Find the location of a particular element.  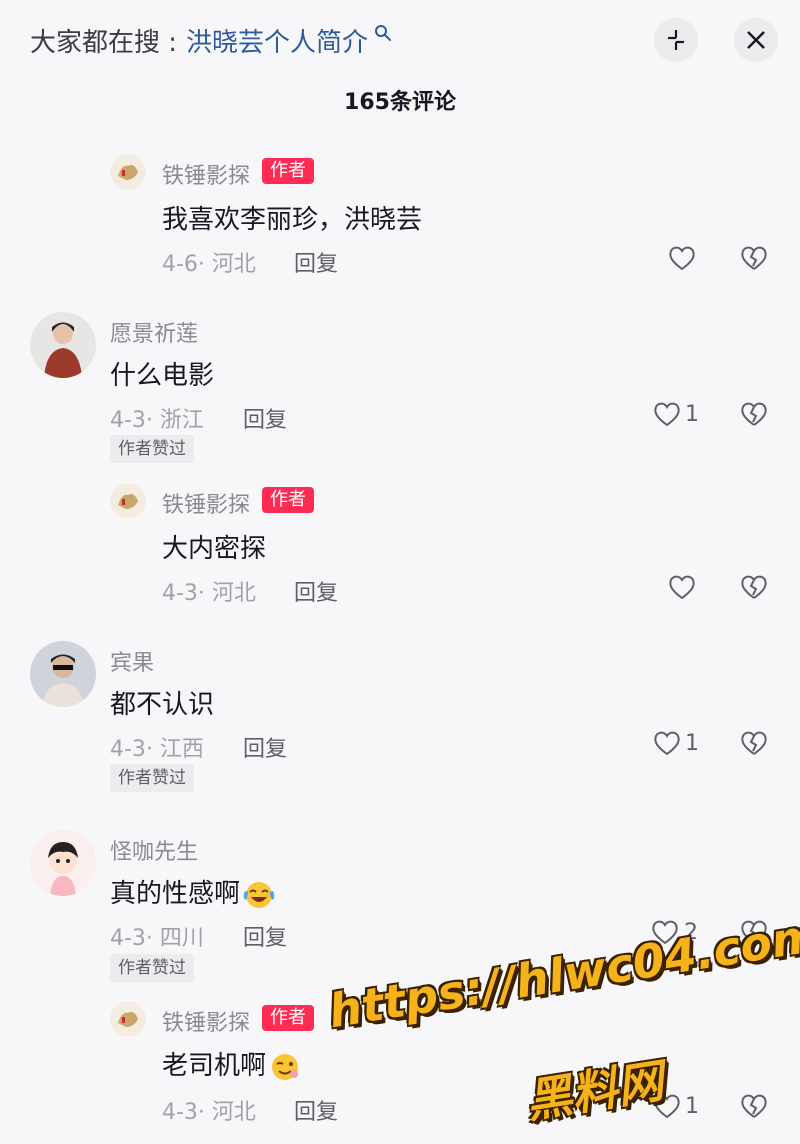

search-icon is located at coordinates (383, 33).